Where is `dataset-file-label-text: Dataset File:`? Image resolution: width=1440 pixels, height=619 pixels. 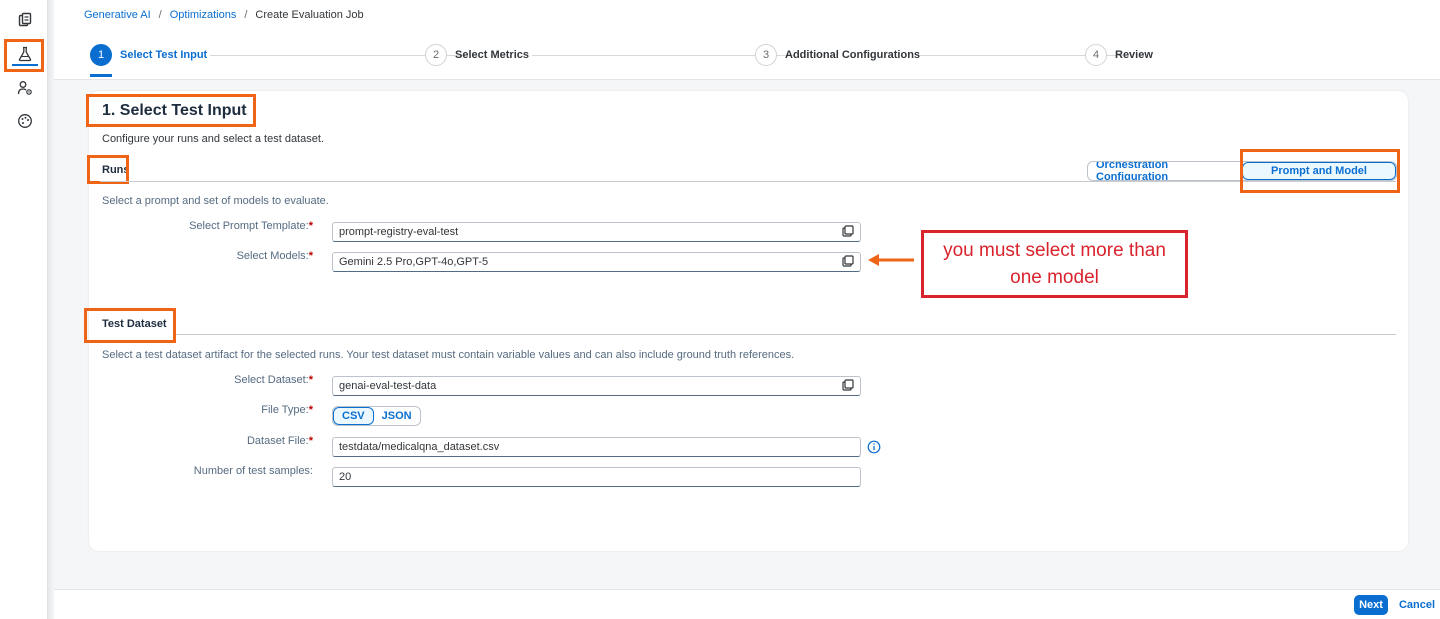
dataset-file-label-text: Dataset File: is located at coordinates (277, 441).